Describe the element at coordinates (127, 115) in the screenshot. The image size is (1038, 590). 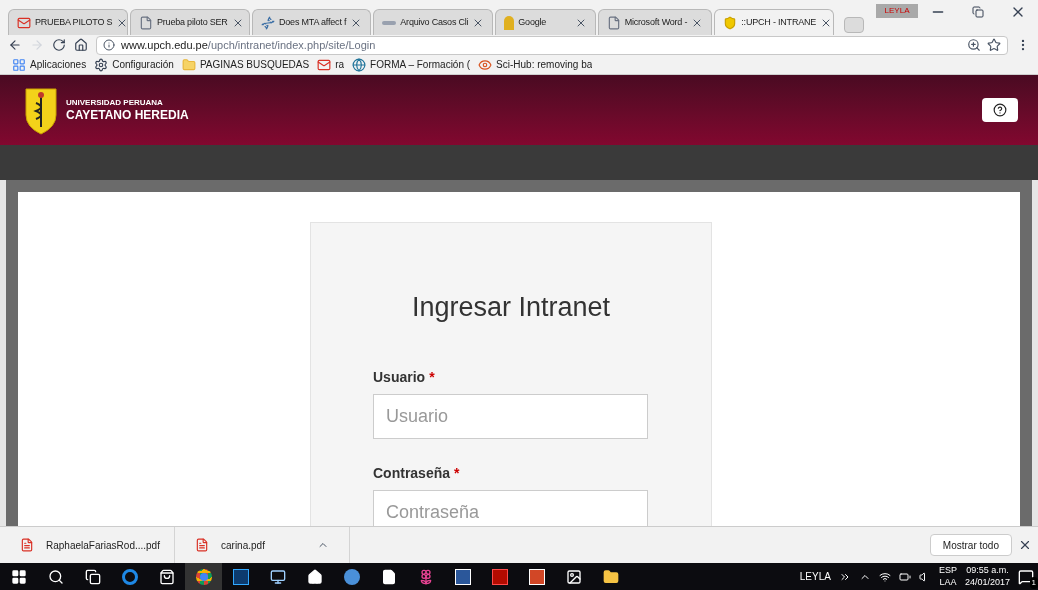
I see `university-name: CAYETANO HEREDIA` at that location.